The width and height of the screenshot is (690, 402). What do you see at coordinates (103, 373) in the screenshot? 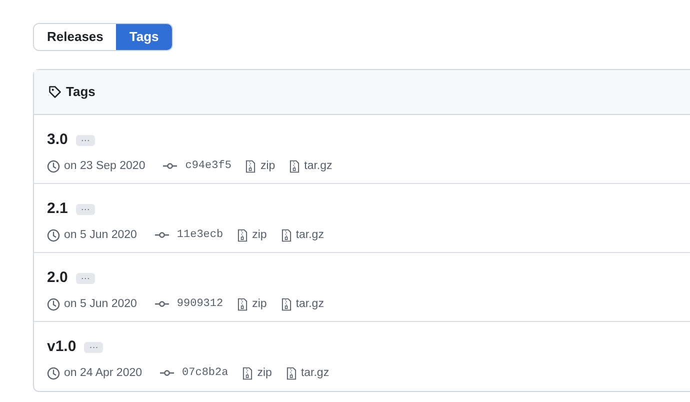
I see `tag-date: on 24 Apr 2020` at bounding box center [103, 373].